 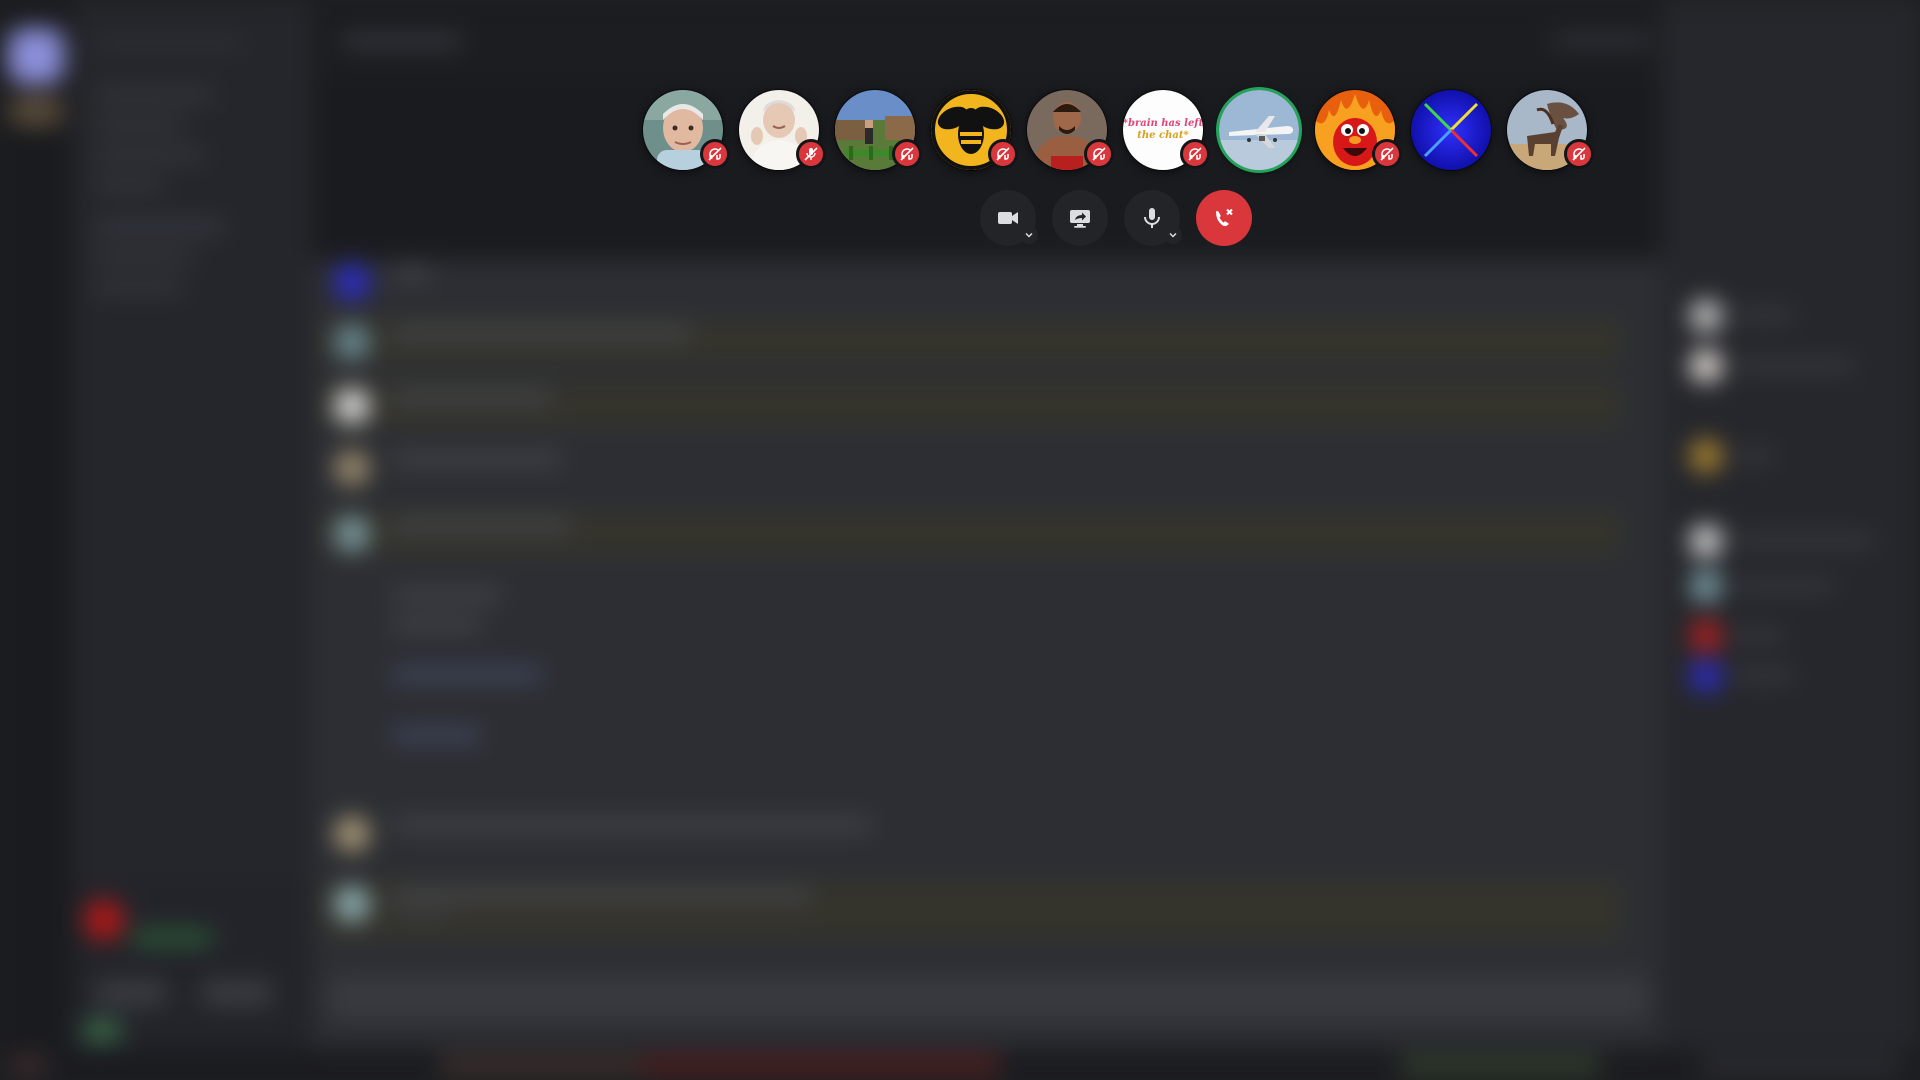 I want to click on participant-tile: *brain has left the chat*, so click(x=1166, y=130).